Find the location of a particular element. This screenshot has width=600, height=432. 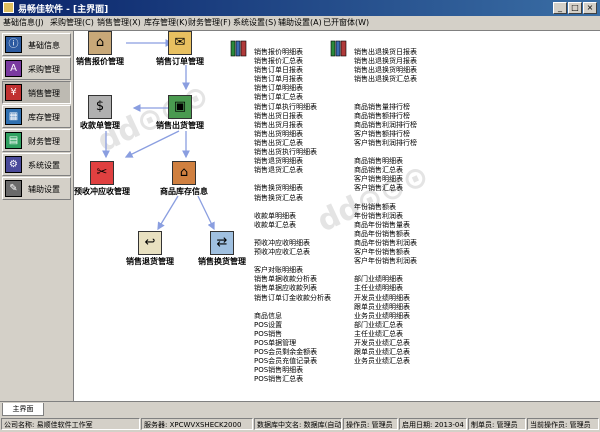

report-link: 销售出货日报表 is located at coordinates (292, 116).